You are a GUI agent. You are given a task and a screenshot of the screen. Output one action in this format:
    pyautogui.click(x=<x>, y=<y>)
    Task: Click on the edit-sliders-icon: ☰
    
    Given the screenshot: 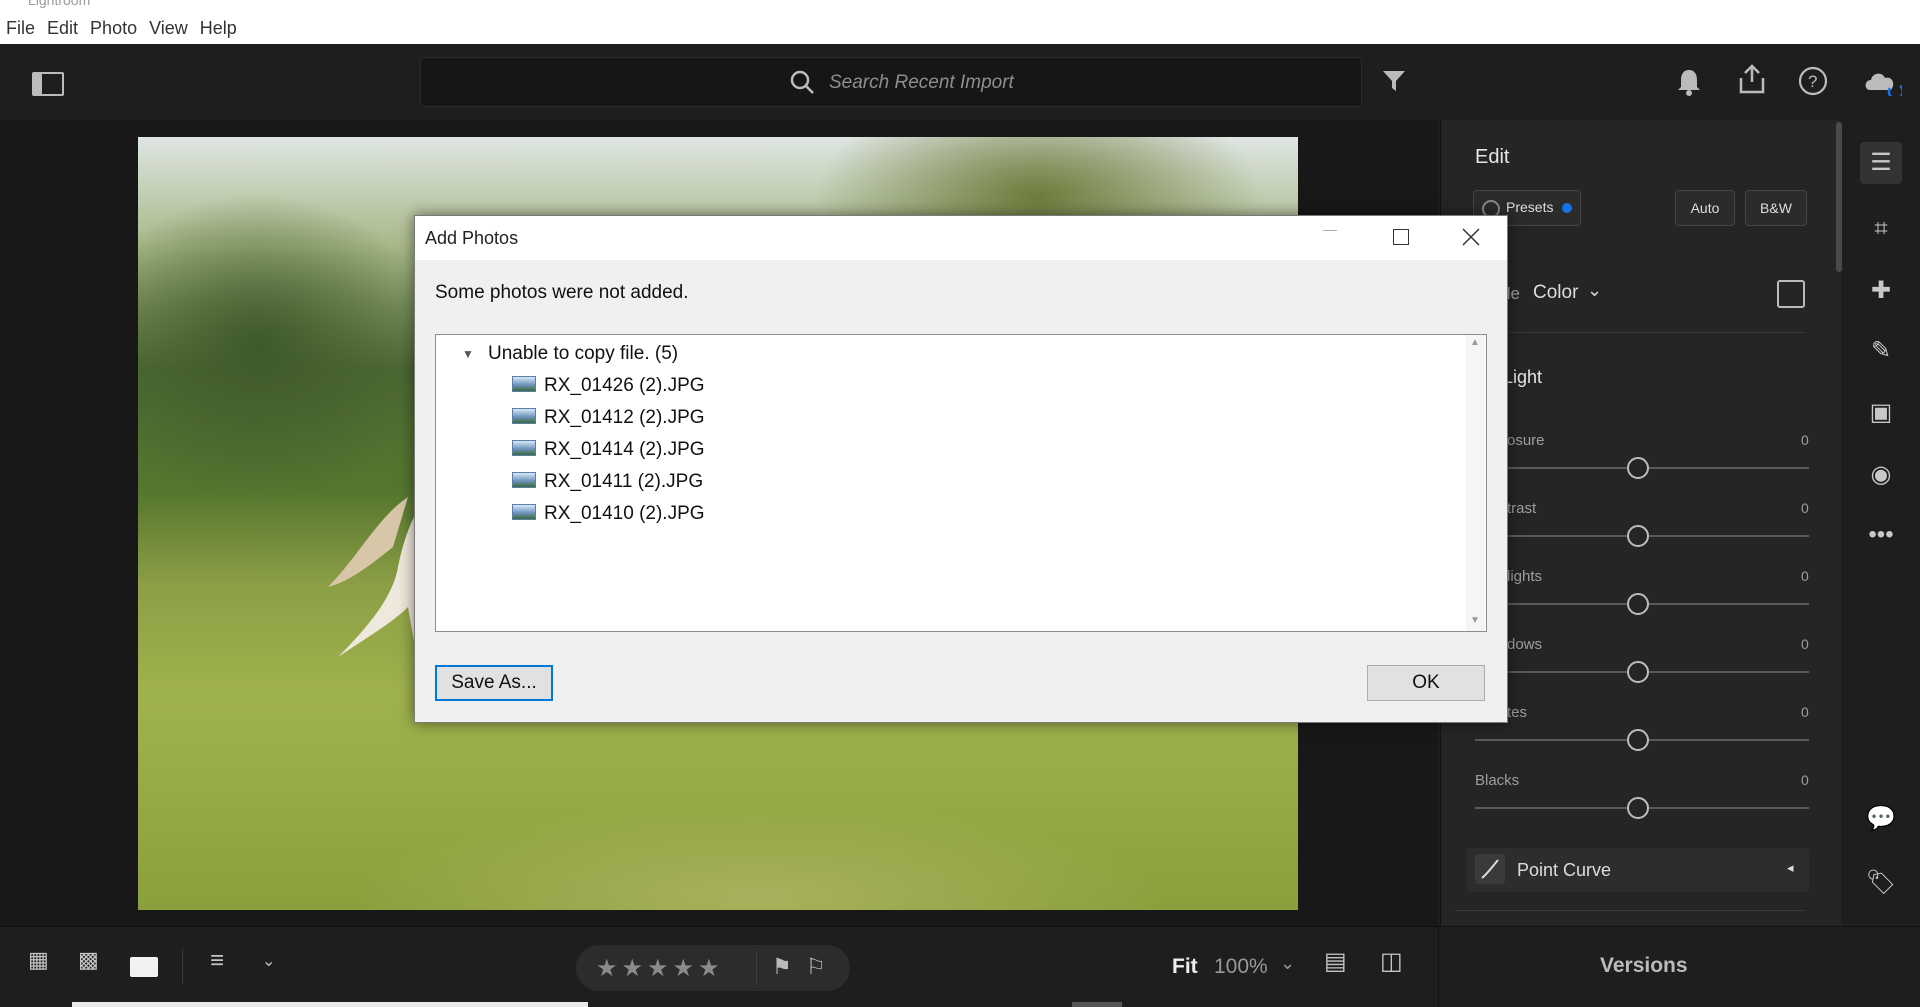 What is the action you would take?
    pyautogui.click(x=1881, y=163)
    